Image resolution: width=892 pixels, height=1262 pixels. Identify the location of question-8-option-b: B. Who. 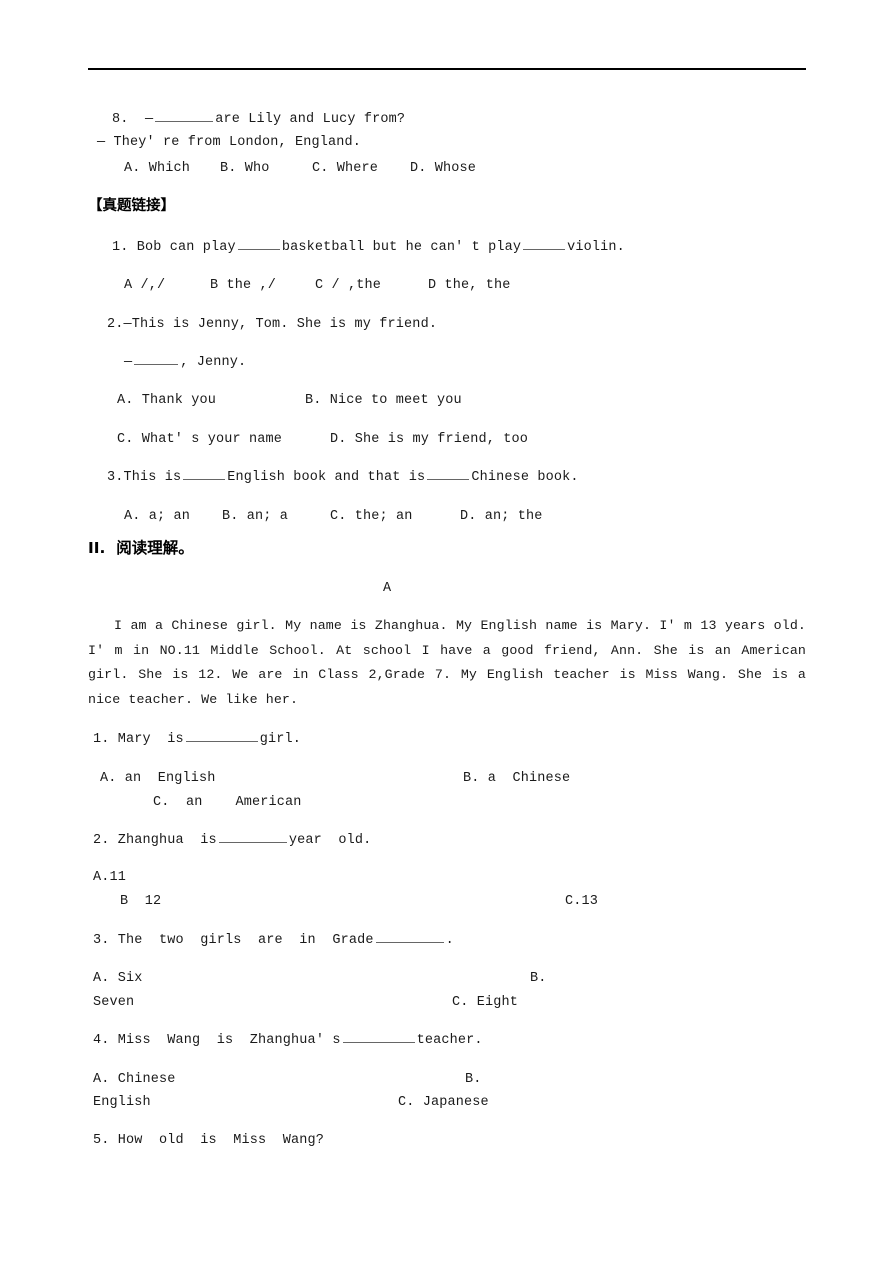
(245, 168).